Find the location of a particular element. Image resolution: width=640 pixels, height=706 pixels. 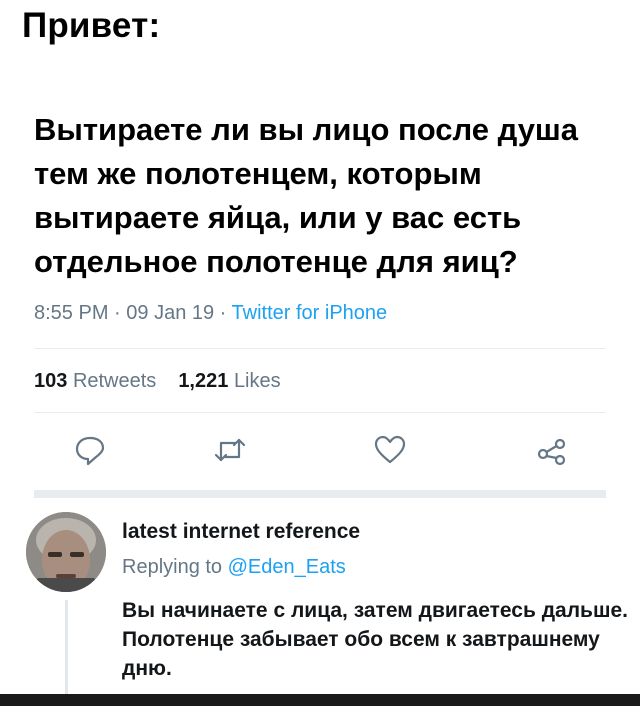

likes-stat: 1,221 Likes is located at coordinates (229, 381).